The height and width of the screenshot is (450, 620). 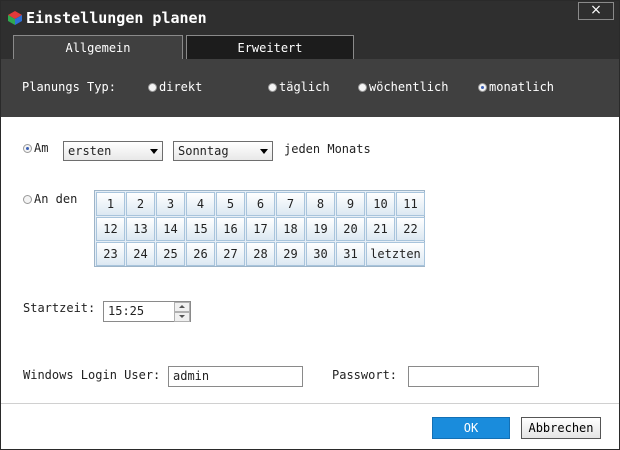 What do you see at coordinates (304, 87) in the screenshot?
I see `radio-taeglich-label: täglich` at bounding box center [304, 87].